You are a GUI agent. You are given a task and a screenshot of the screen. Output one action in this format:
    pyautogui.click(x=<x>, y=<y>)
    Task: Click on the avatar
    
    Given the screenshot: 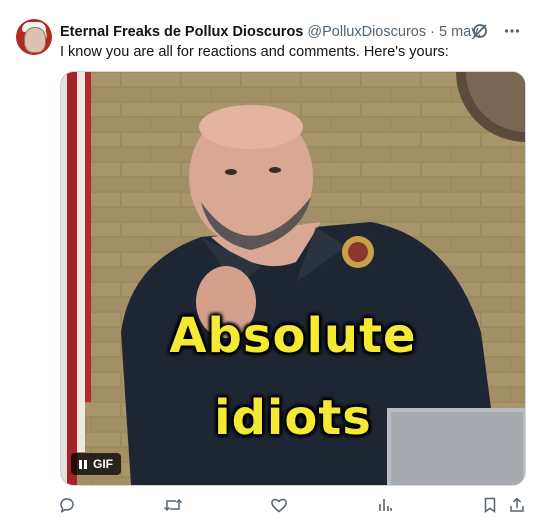 What is the action you would take?
    pyautogui.click(x=34, y=37)
    